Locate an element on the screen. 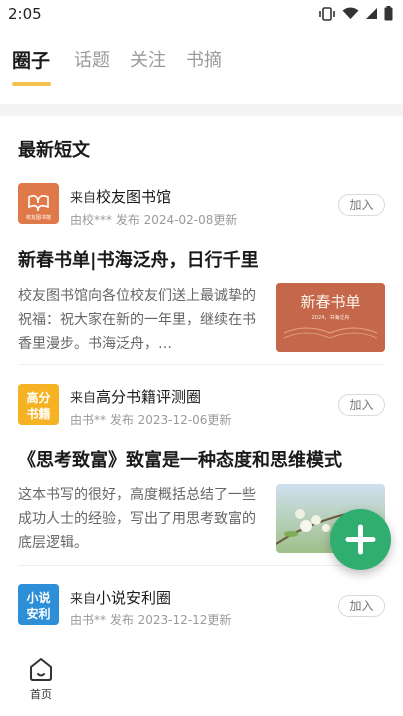 Image resolution: width=403 pixels, height=716 pixels. circle-avatar-image: 高分 书籍 is located at coordinates (38, 404).